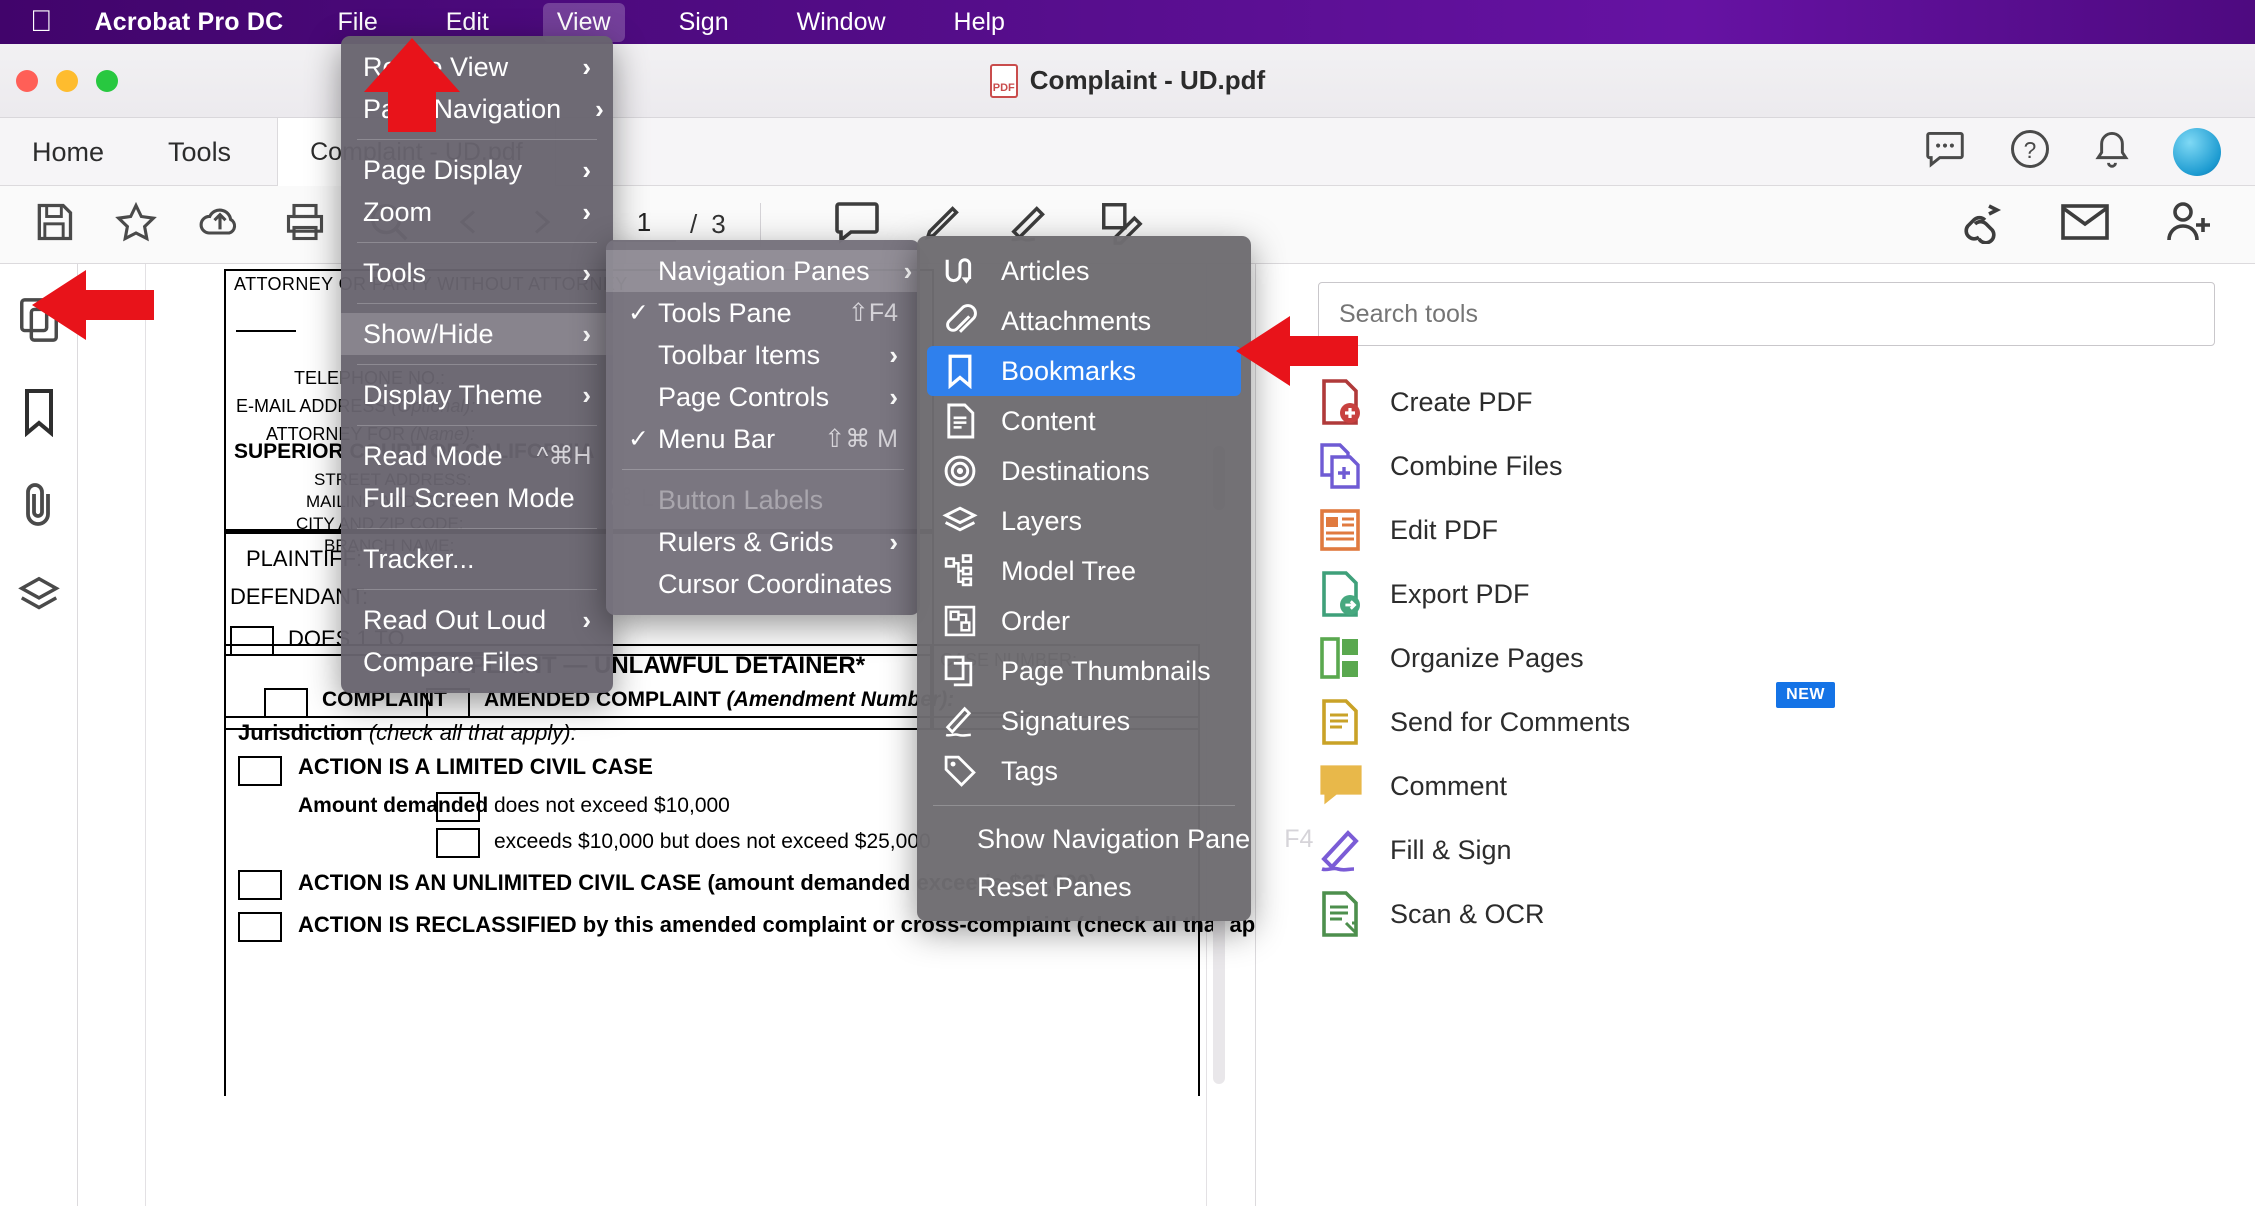 This screenshot has width=2255, height=1206. I want to click on annotation-arrow-left-bookmarks-rail, so click(93, 305).